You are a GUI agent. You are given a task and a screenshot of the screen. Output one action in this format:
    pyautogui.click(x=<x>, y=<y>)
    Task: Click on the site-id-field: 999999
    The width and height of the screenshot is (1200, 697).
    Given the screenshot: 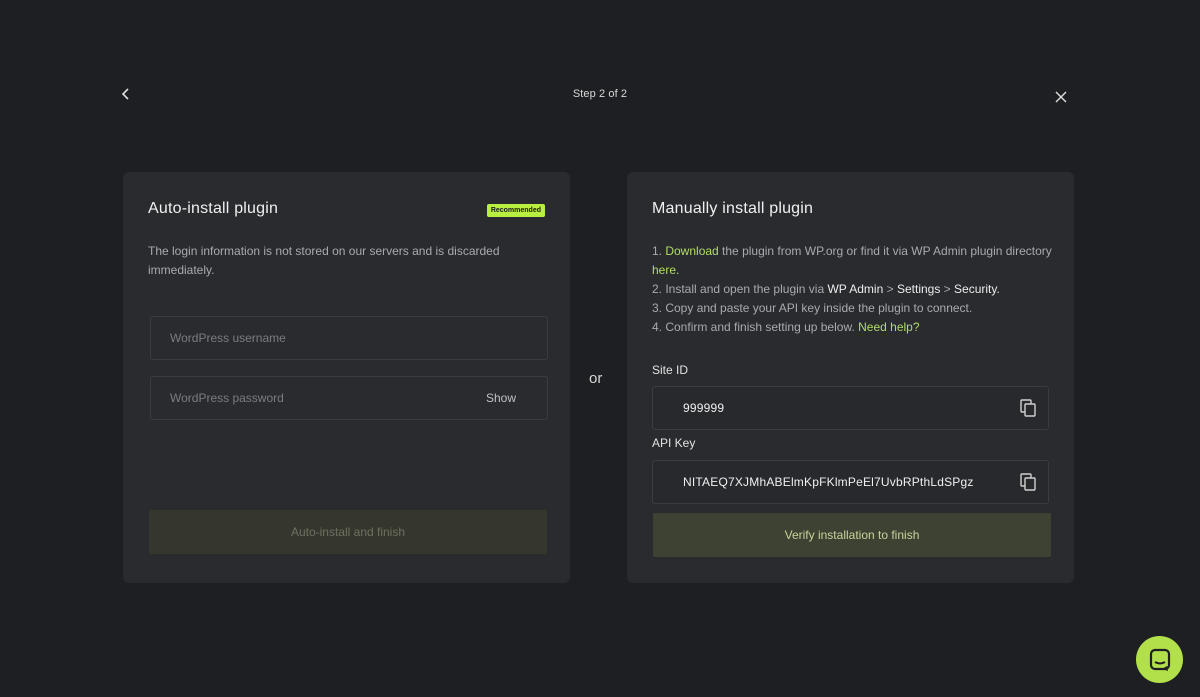 What is the action you would take?
    pyautogui.click(x=850, y=408)
    